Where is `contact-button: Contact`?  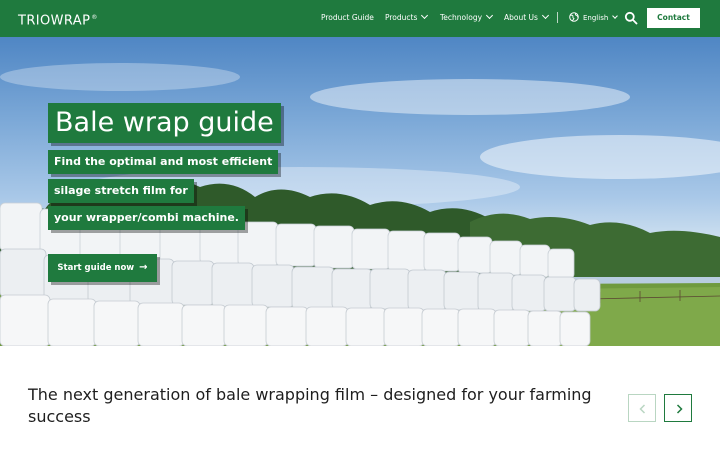
contact-button: Contact is located at coordinates (673, 18).